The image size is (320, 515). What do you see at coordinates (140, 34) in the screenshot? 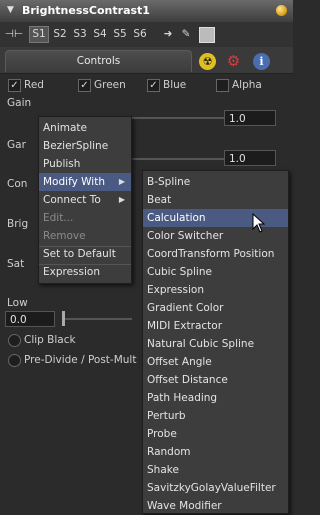
I see `slot-s6-button: S6` at bounding box center [140, 34].